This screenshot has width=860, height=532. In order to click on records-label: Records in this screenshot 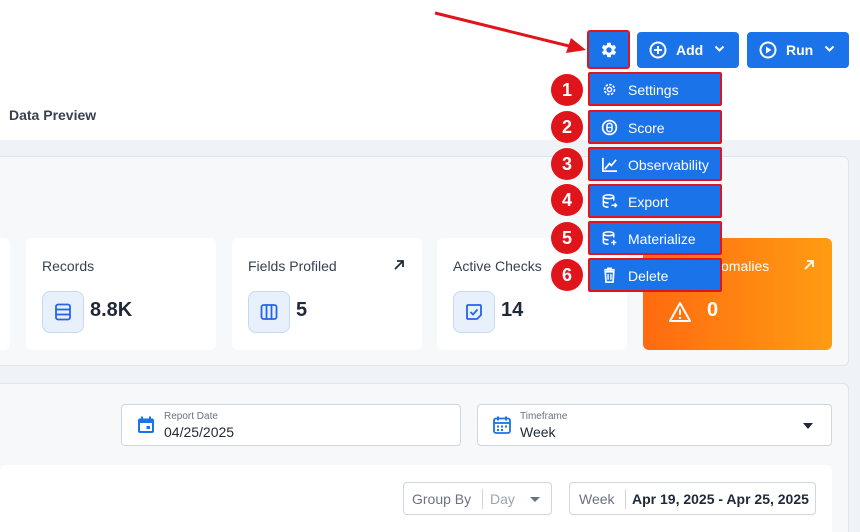, I will do `click(68, 266)`.